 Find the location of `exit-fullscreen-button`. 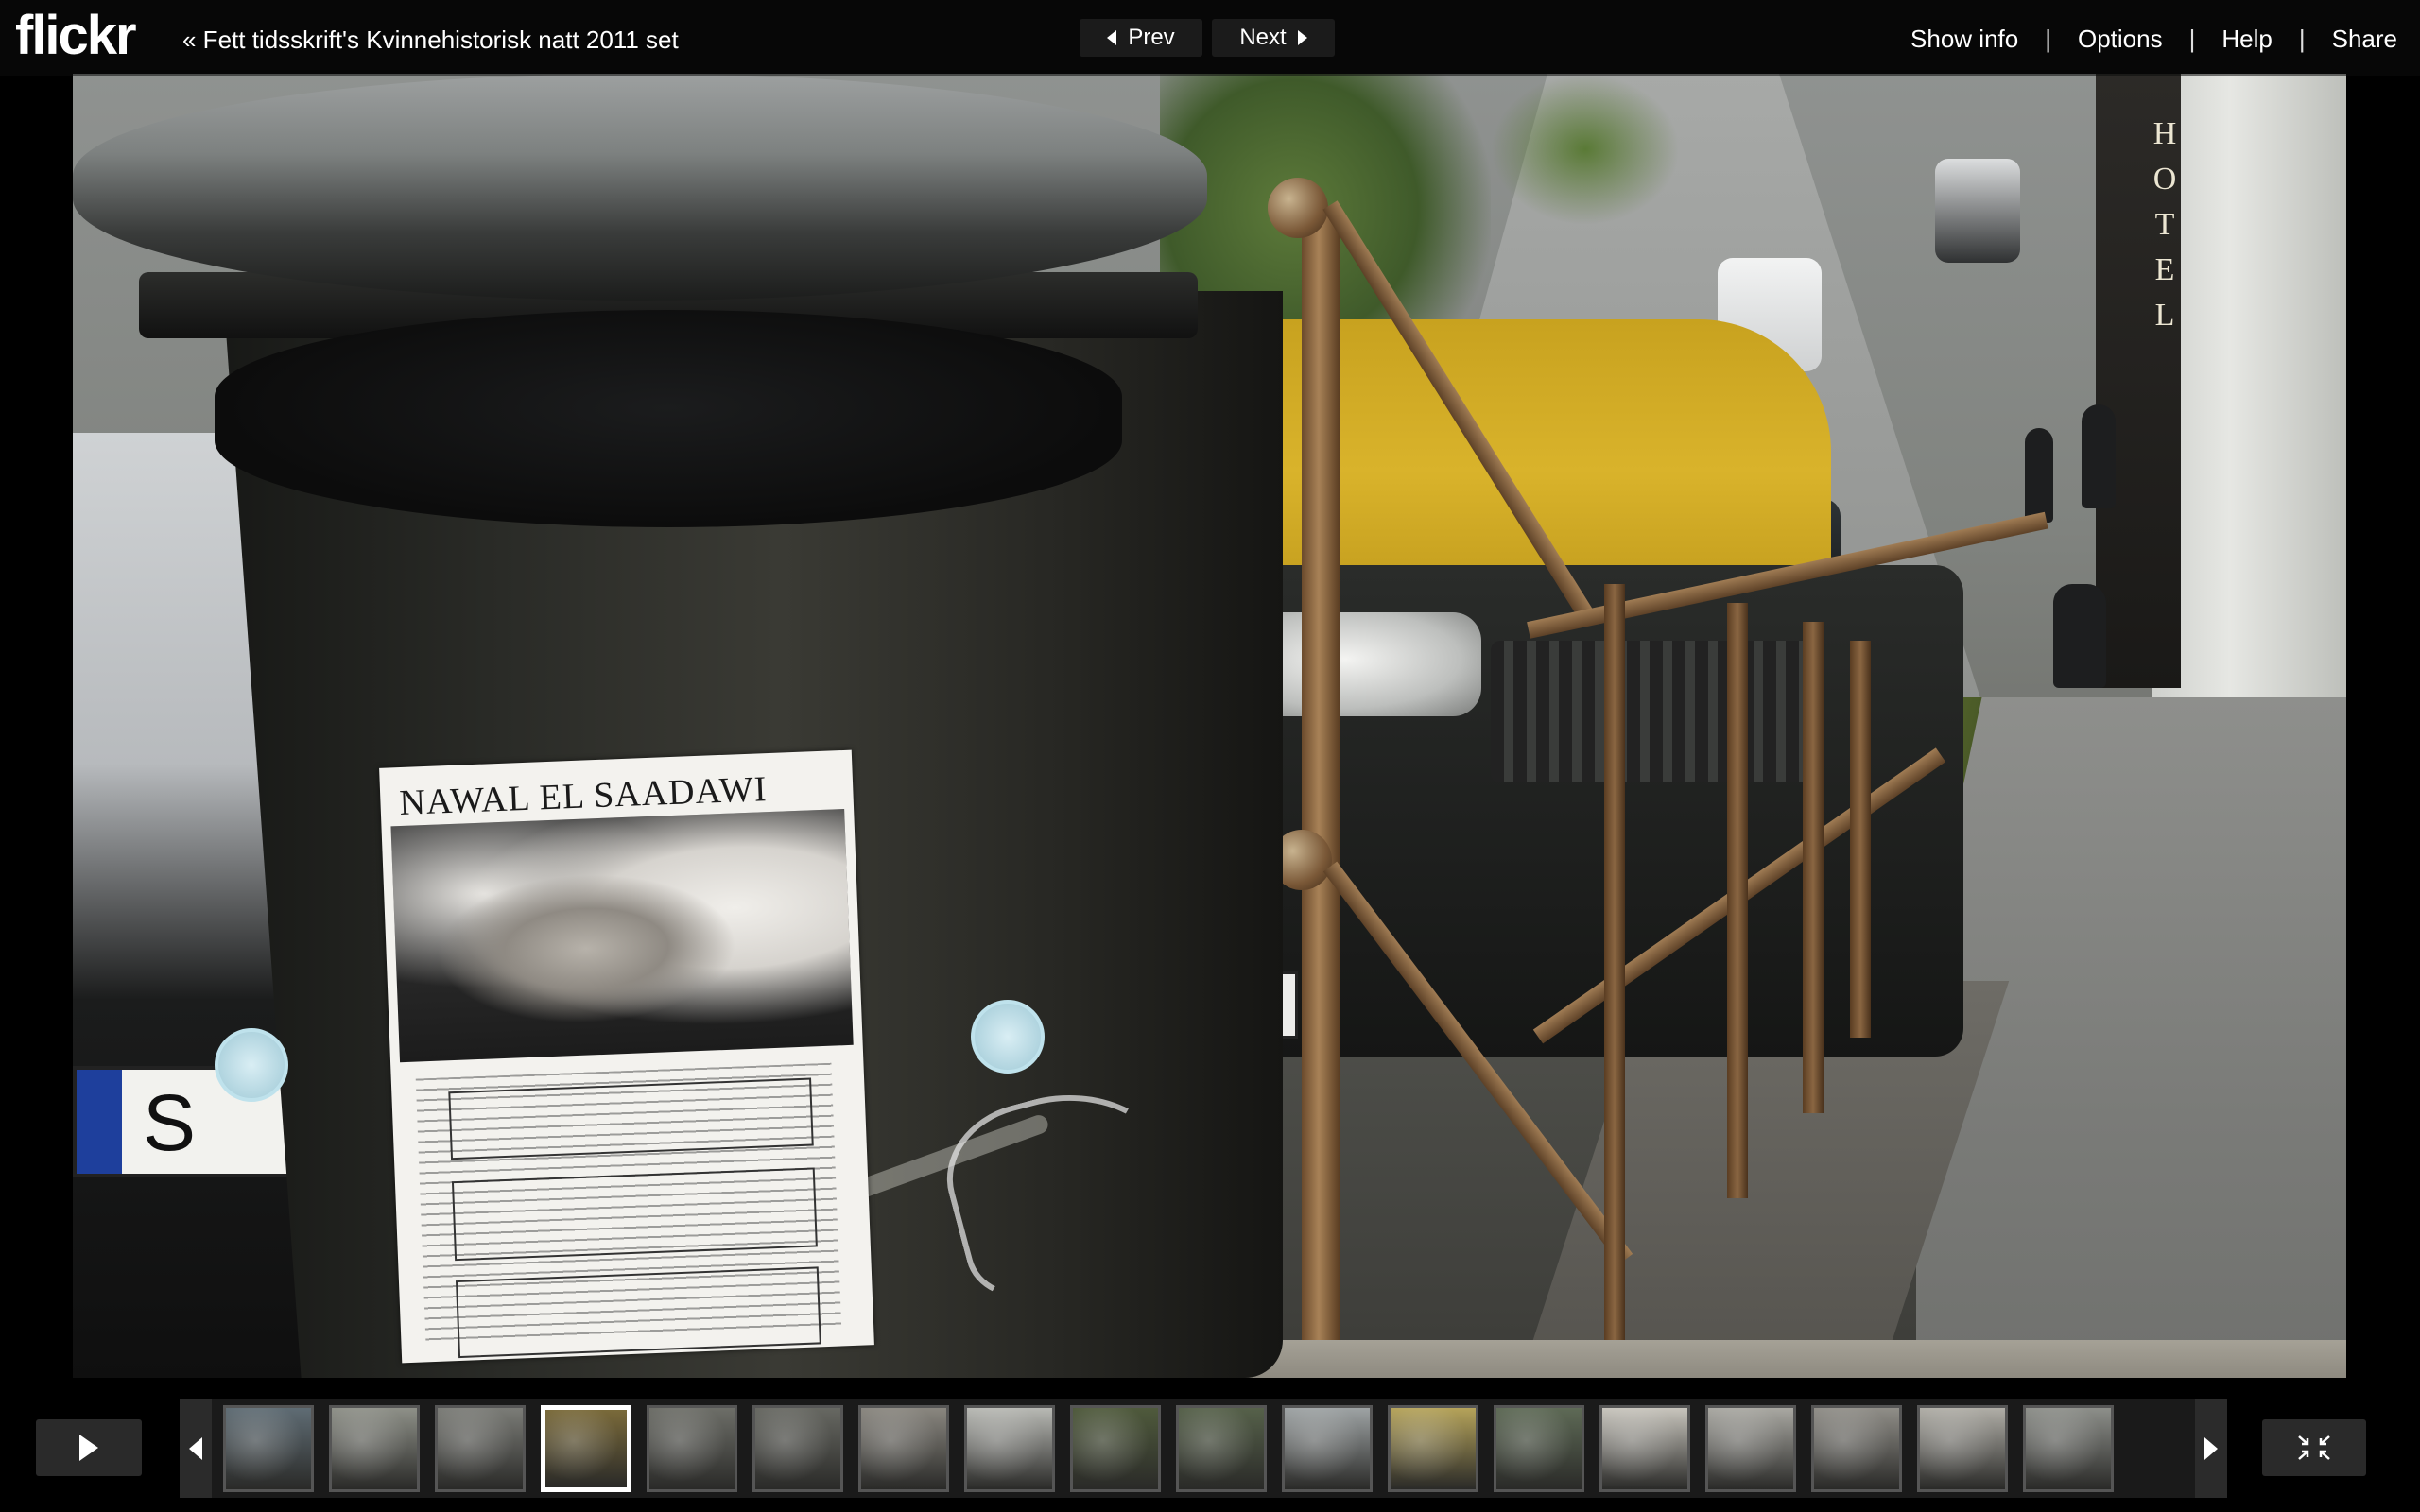

exit-fullscreen-button is located at coordinates (2314, 1447).